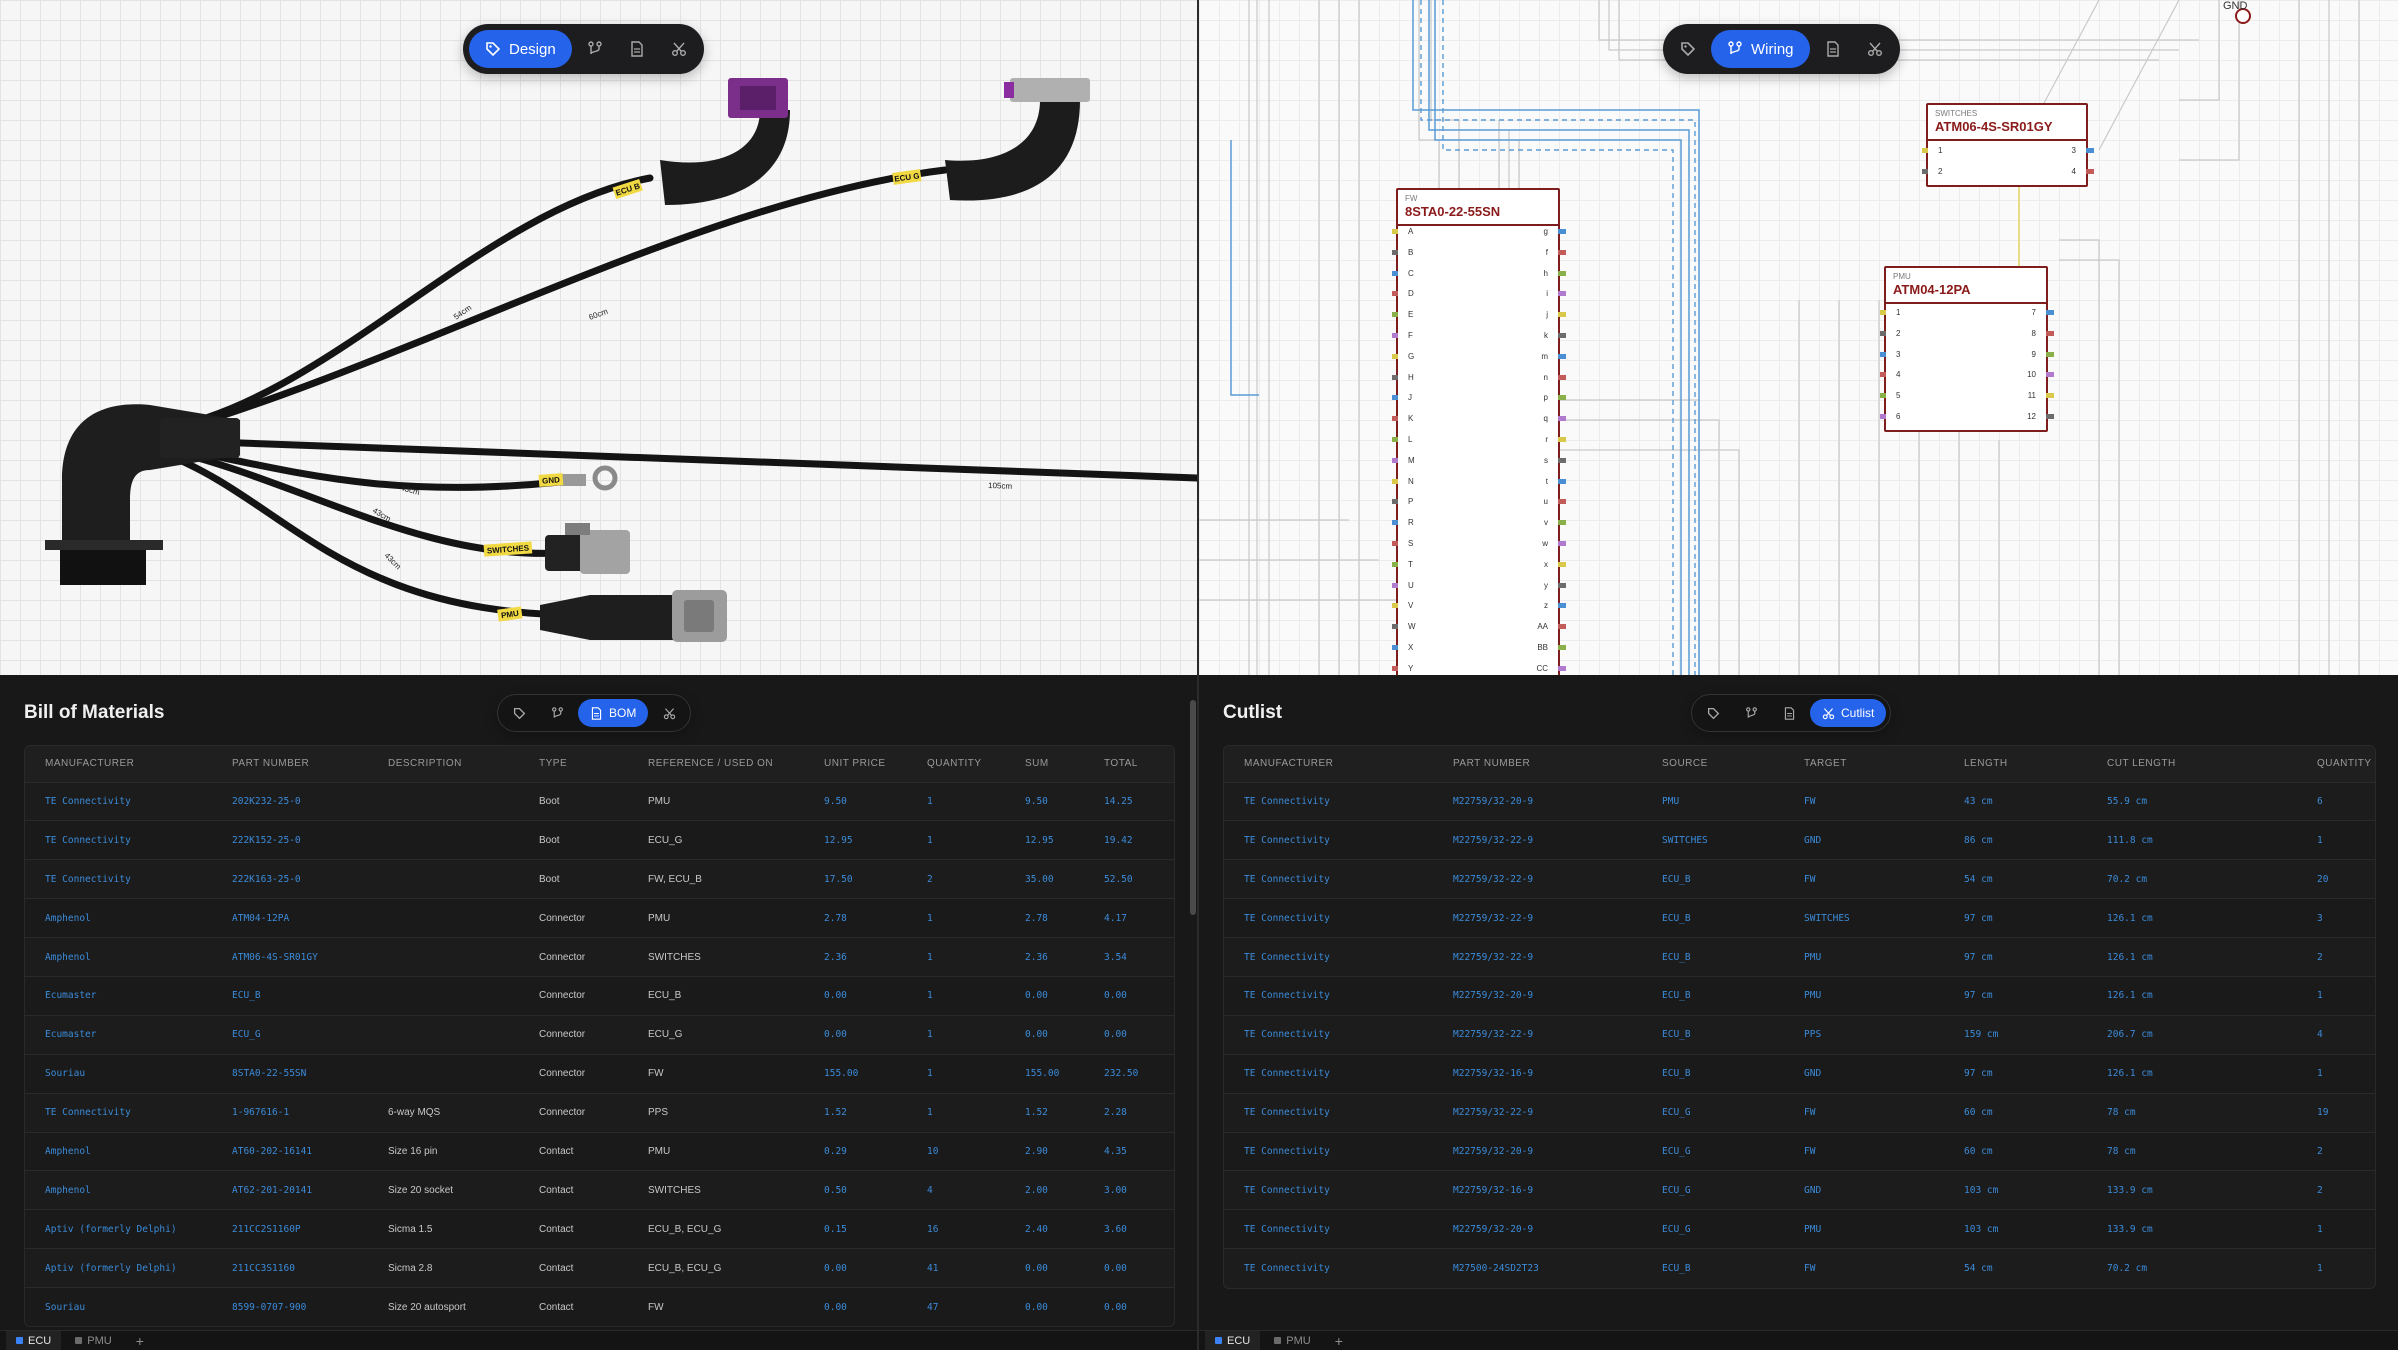  Describe the element at coordinates (1546, 605) in the screenshot. I see `pin-label: z` at that location.